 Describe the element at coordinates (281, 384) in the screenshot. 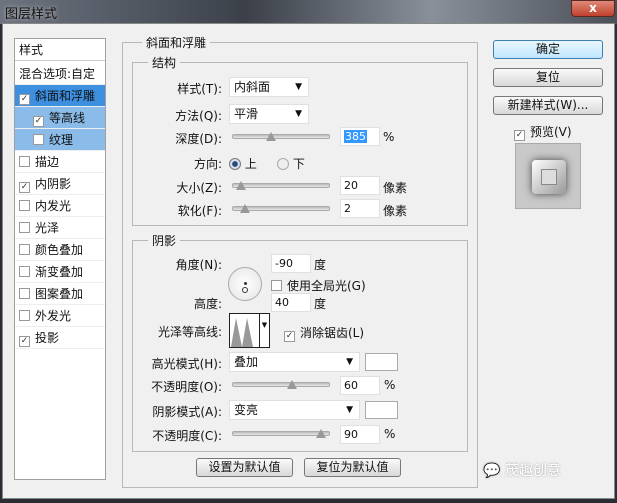

I see `highlight-opacity-slider` at that location.